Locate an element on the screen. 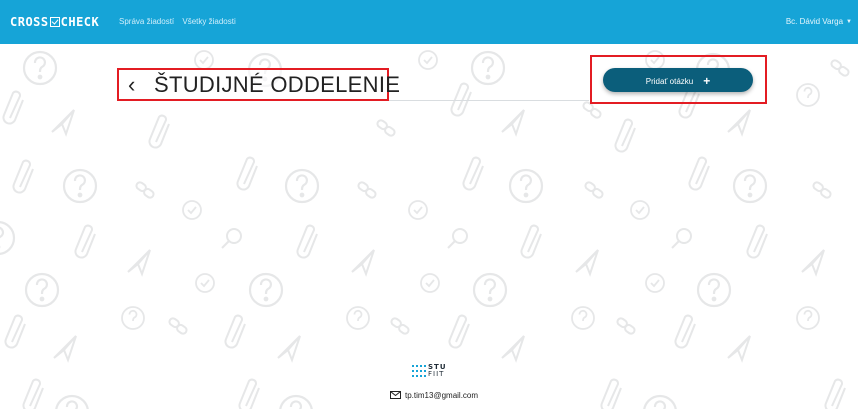 This screenshot has height=409, width=858. add-question-button: Pridať otázku + is located at coordinates (678, 80).